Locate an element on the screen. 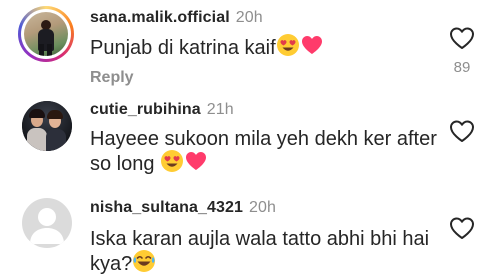  reply-button: Reply is located at coordinates (112, 78).